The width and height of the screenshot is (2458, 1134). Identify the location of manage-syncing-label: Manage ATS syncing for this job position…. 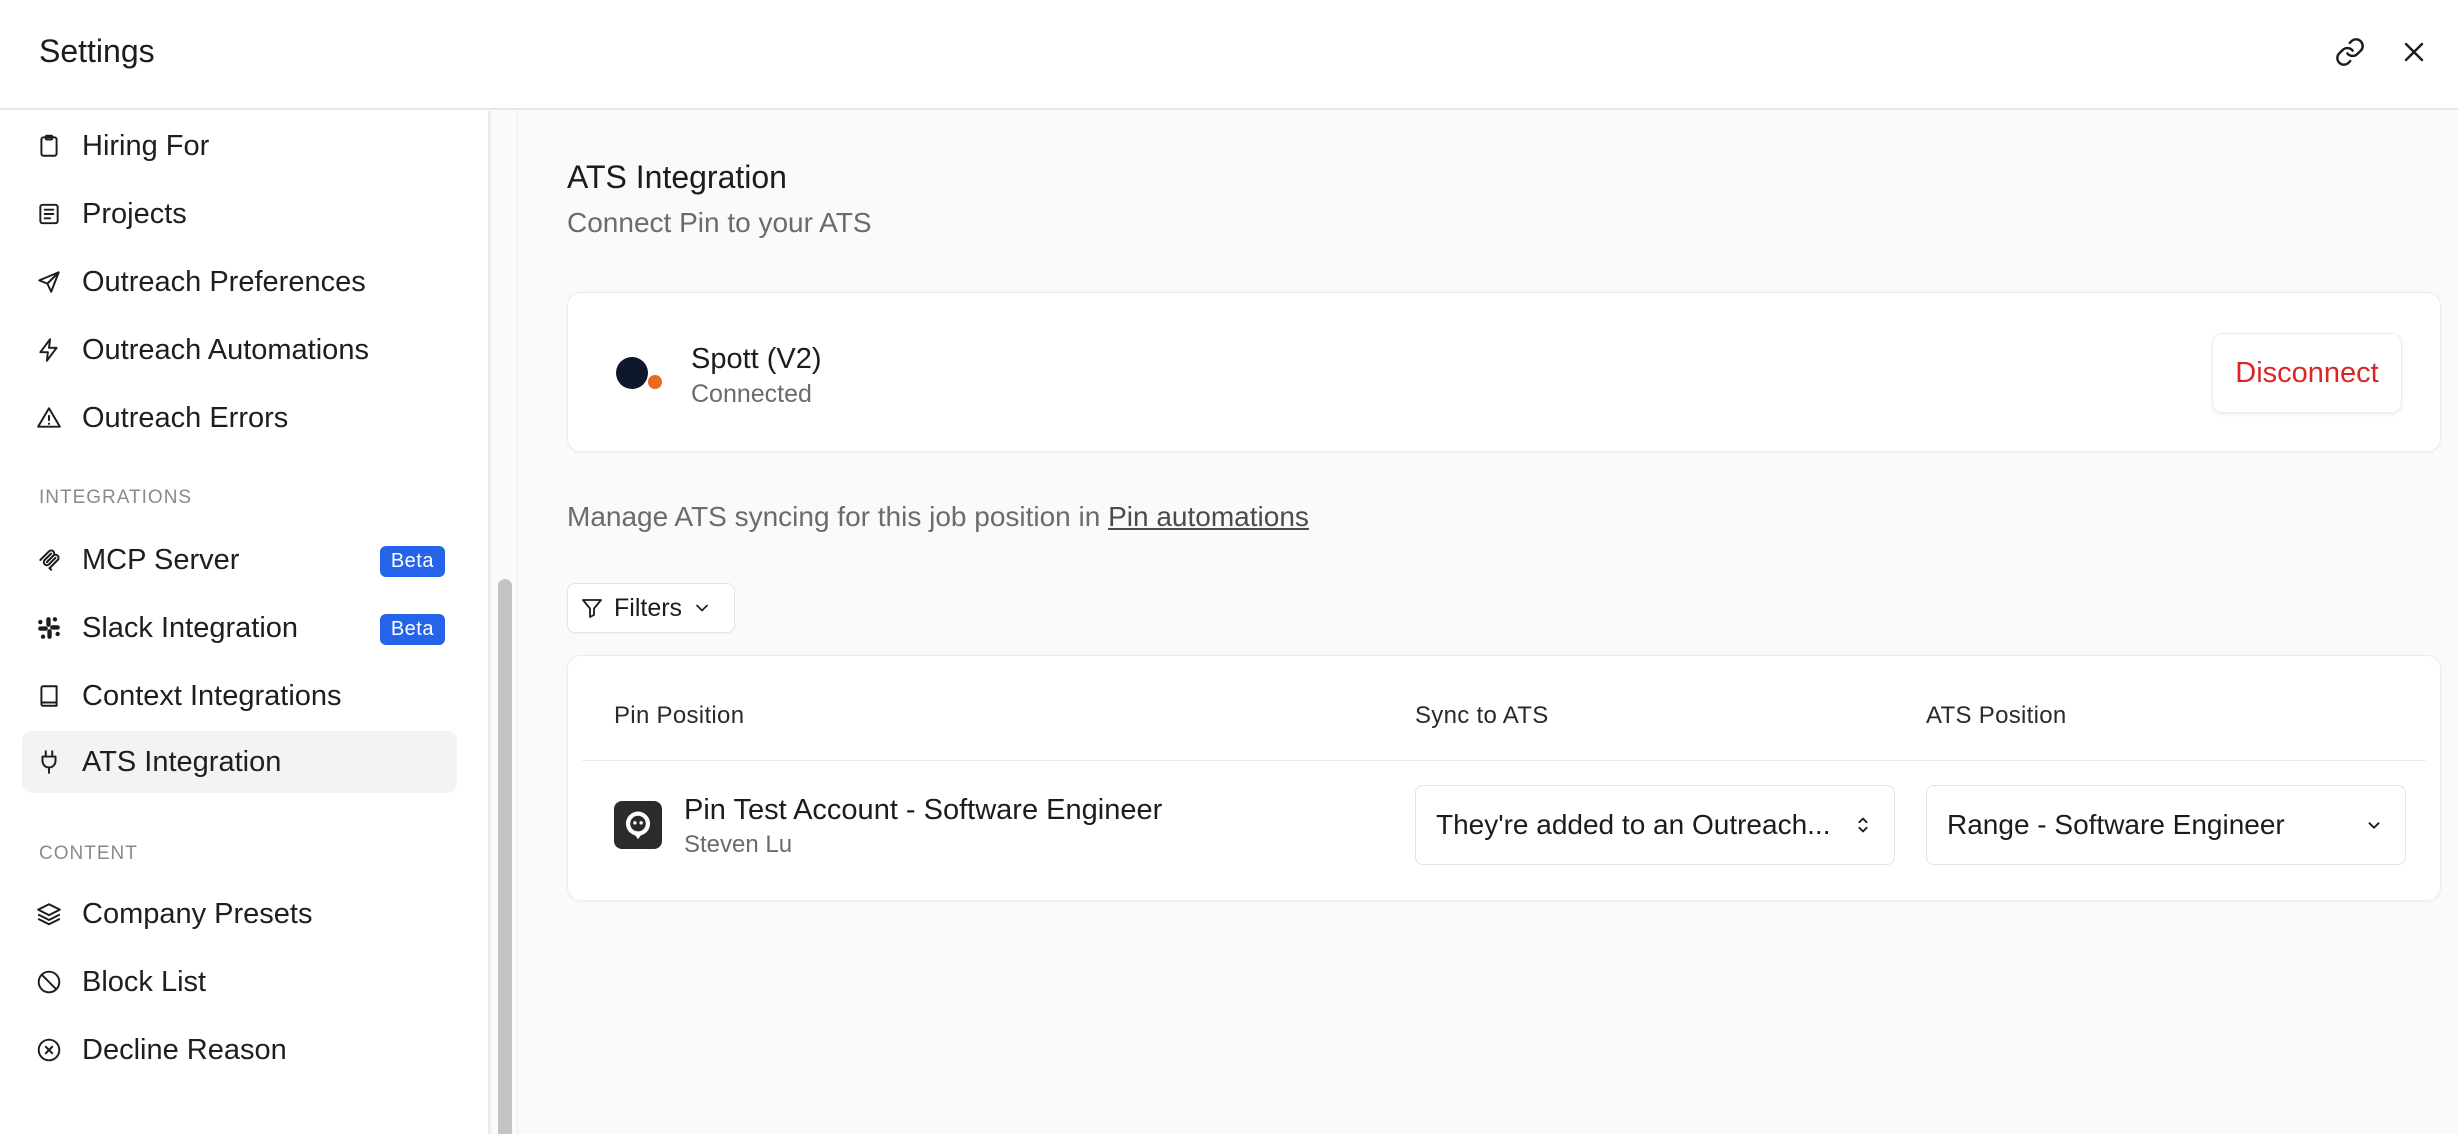
(838, 516).